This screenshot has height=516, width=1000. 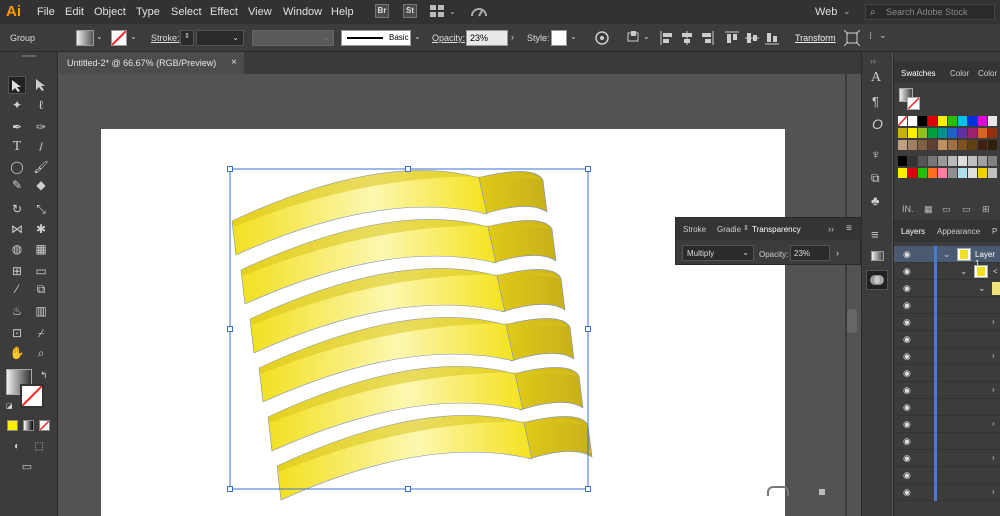 I want to click on eyedropper-tool-icon: ⁄, so click(x=17, y=289).